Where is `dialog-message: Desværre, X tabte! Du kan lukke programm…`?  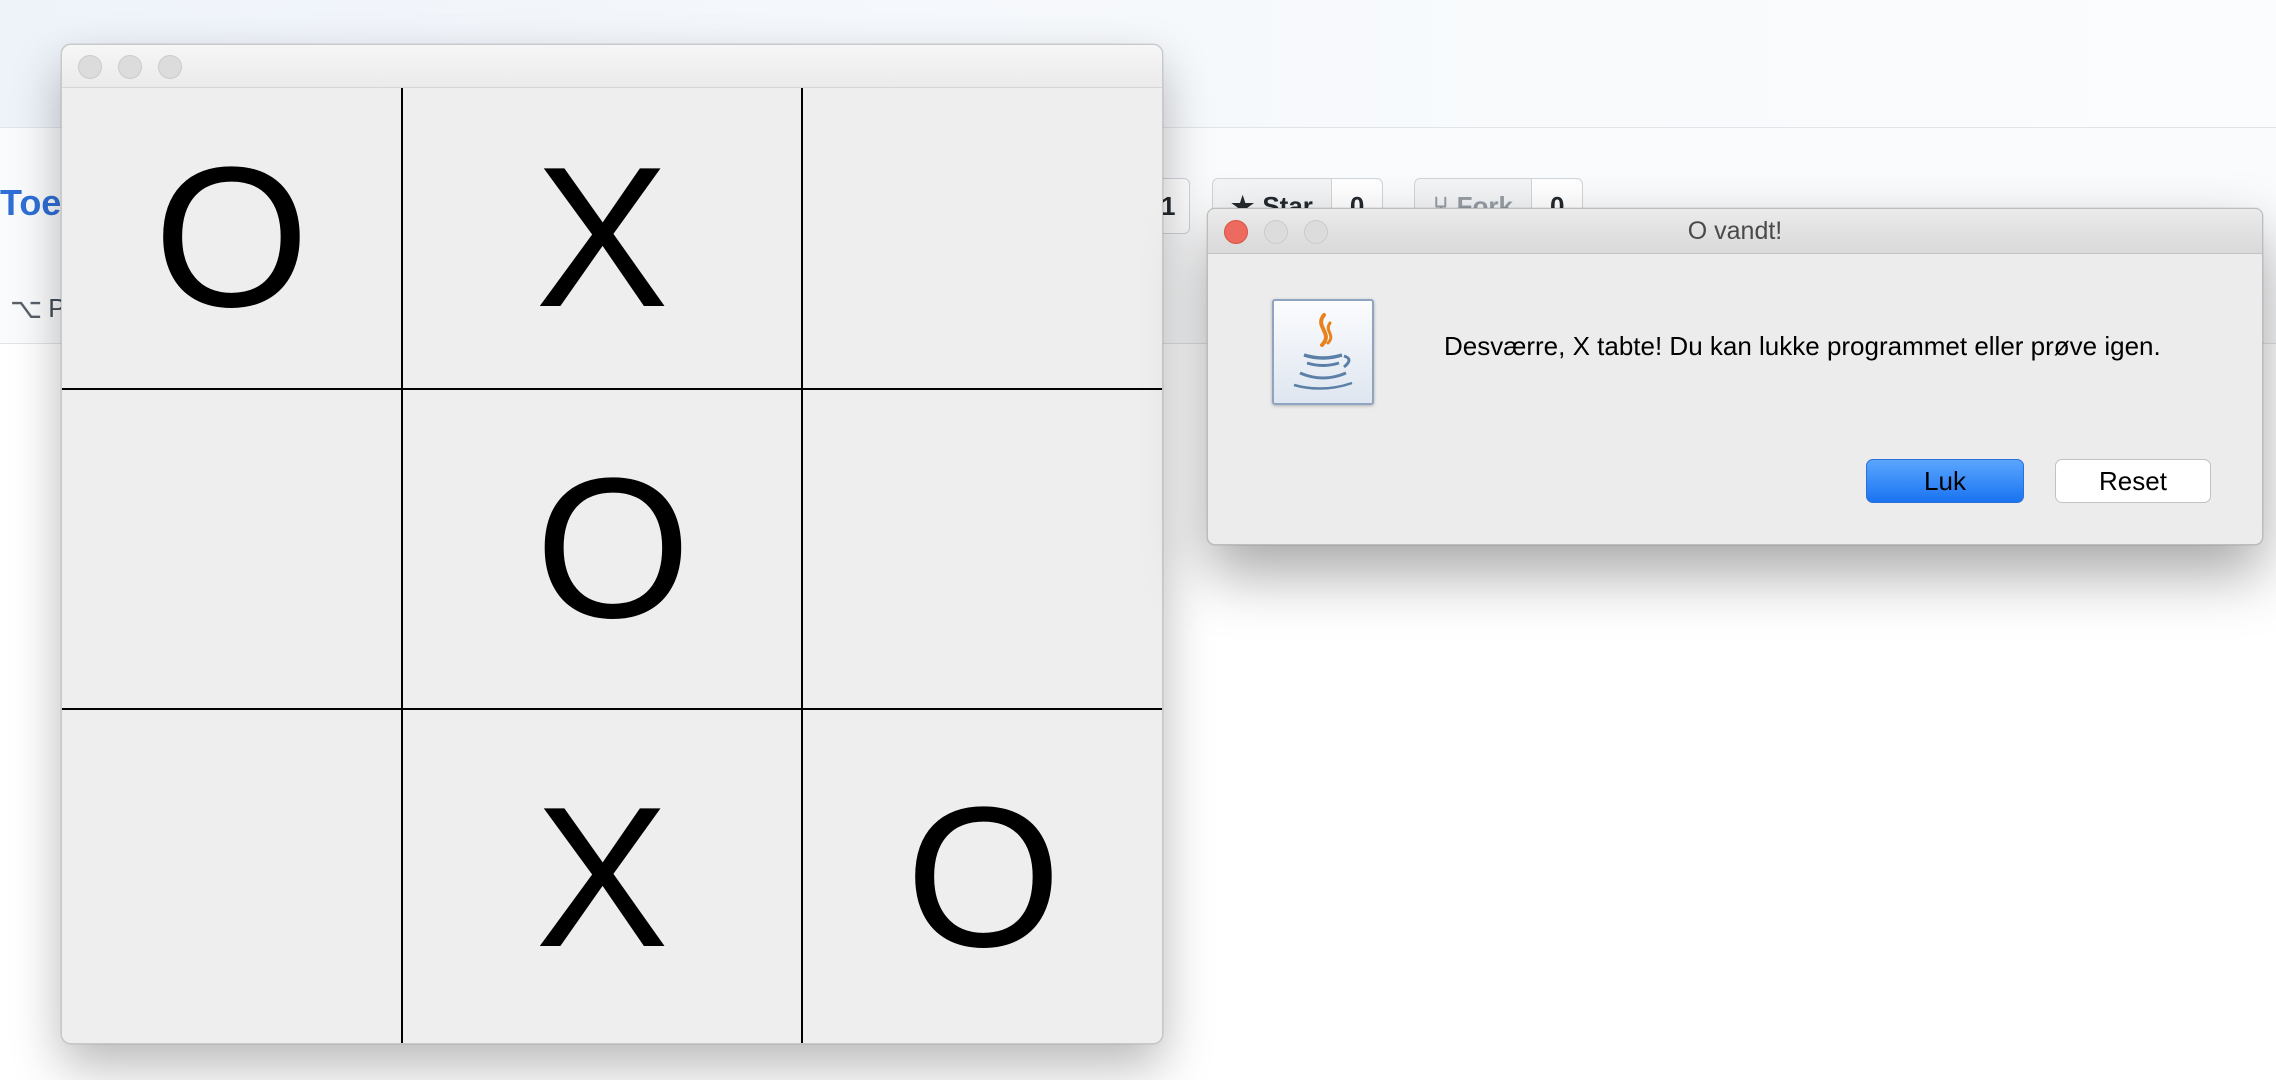
dialog-message: Desværre, X tabte! Du kan lukke programm… is located at coordinates (1802, 346).